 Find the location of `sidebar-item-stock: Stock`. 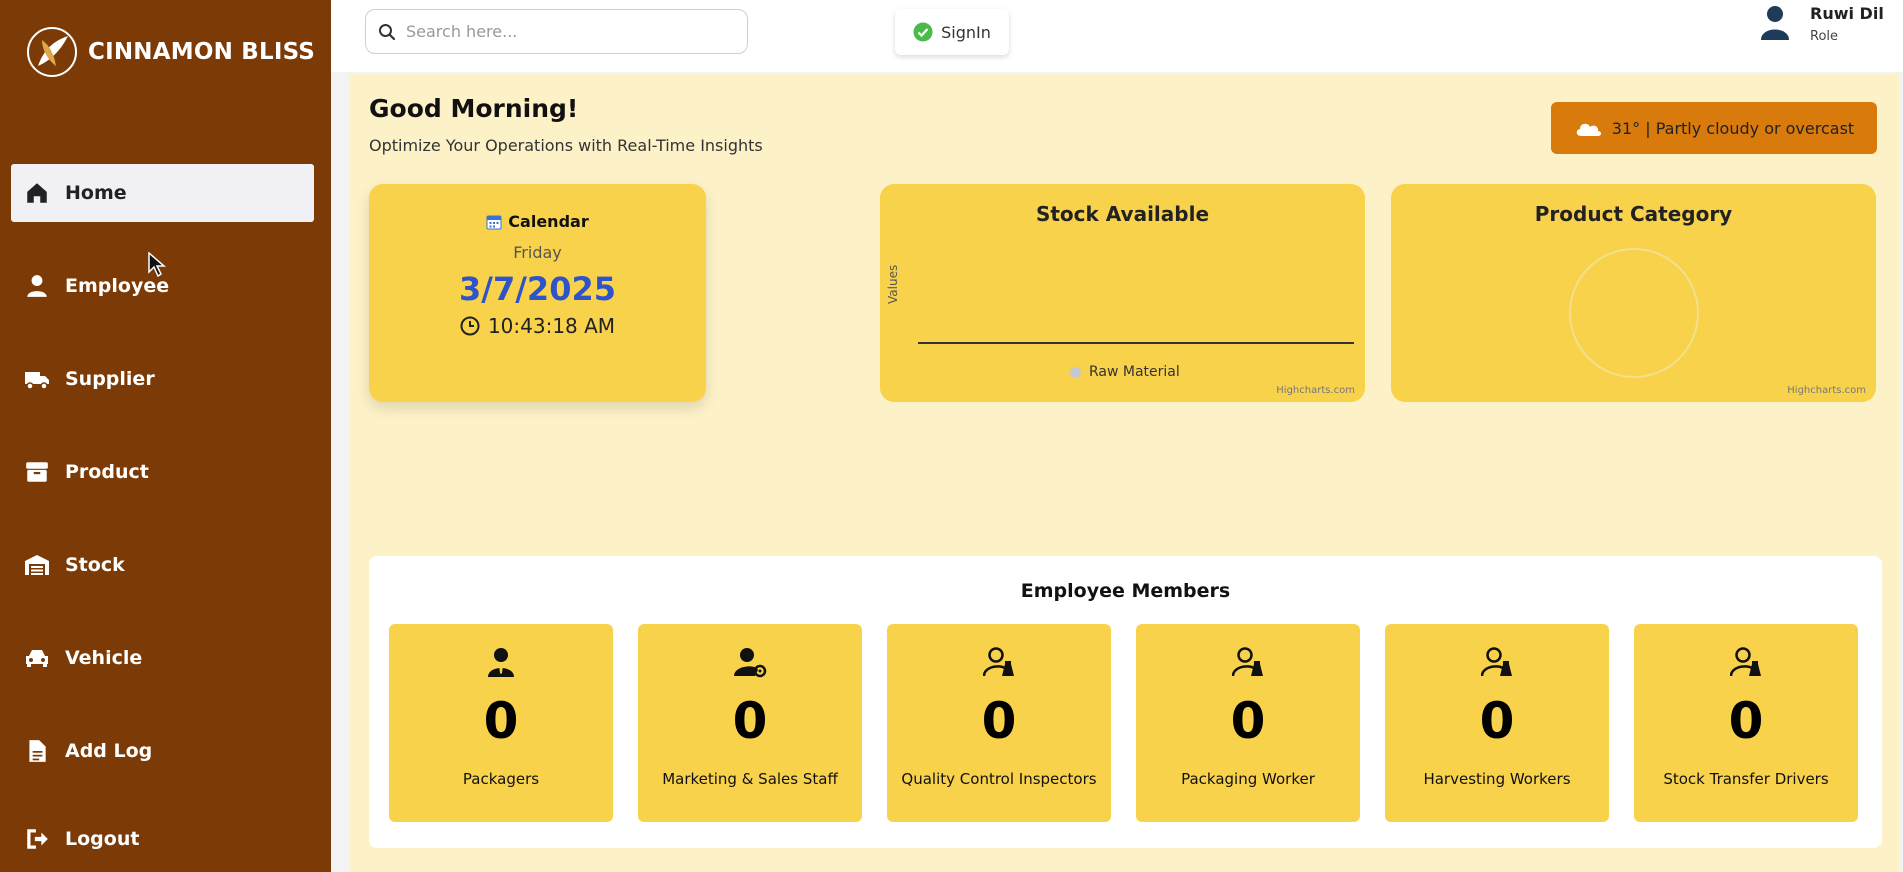

sidebar-item-stock: Stock is located at coordinates (162, 565).